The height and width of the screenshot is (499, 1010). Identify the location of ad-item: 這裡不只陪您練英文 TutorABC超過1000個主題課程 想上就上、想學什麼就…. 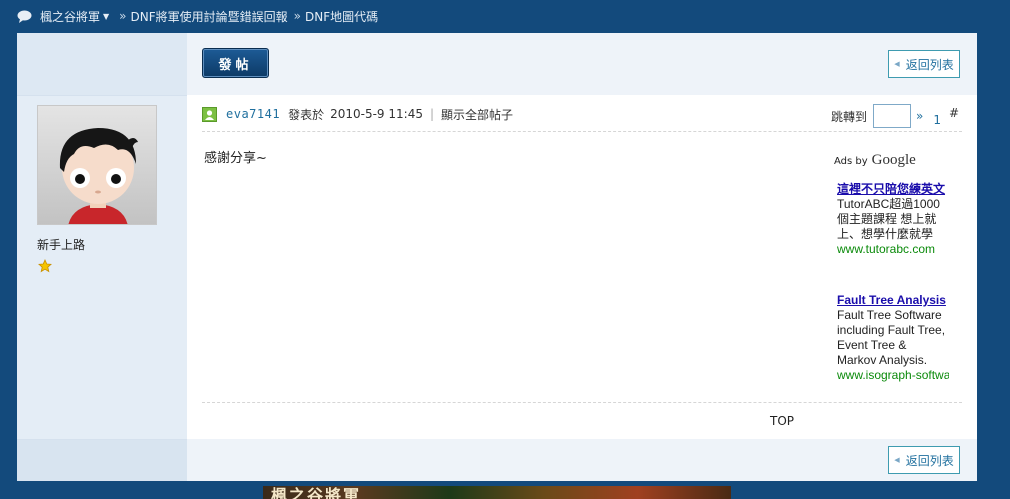
(893, 219).